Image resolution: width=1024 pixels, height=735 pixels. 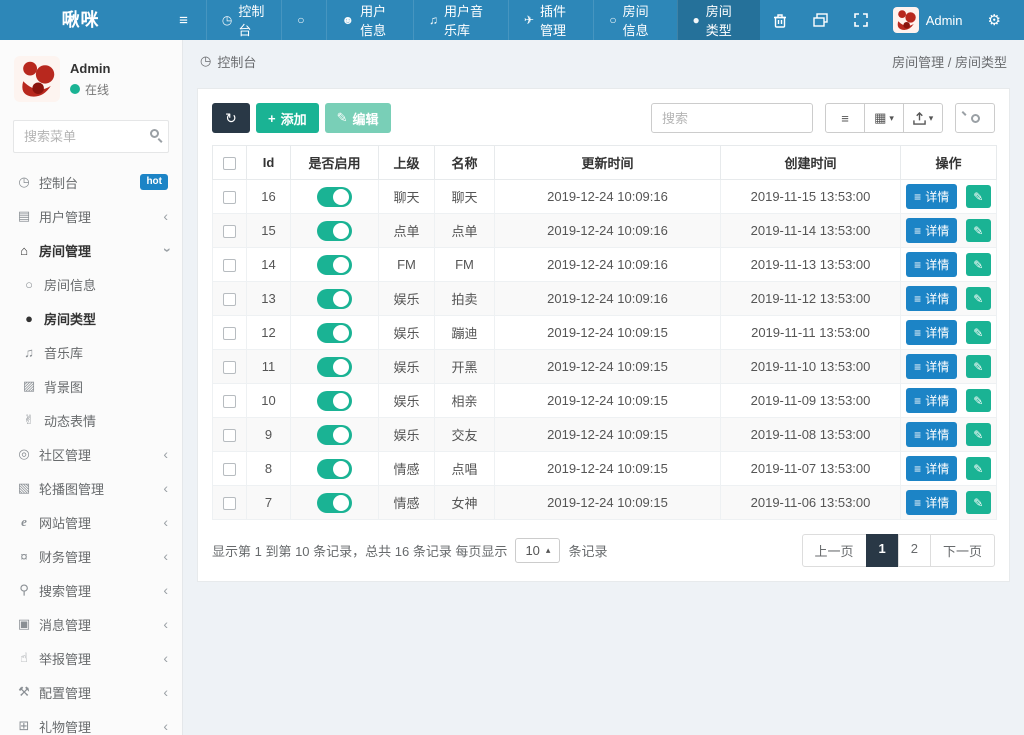 What do you see at coordinates (882, 550) in the screenshot?
I see `page-button-1: 1` at bounding box center [882, 550].